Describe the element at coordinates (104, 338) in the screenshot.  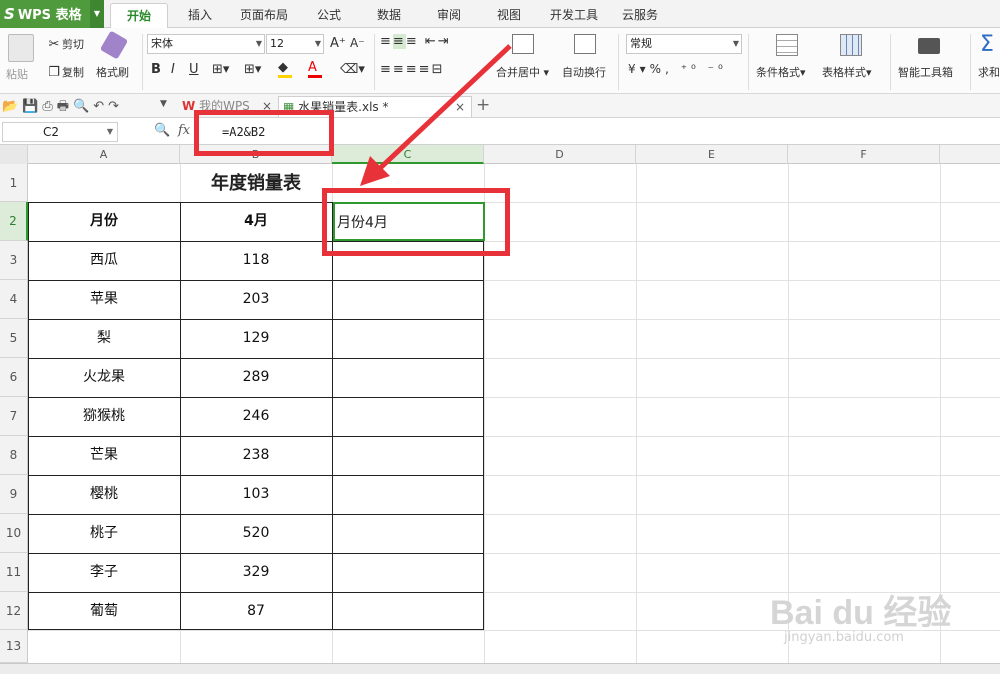
I see `fruit-cell: 梨` at that location.